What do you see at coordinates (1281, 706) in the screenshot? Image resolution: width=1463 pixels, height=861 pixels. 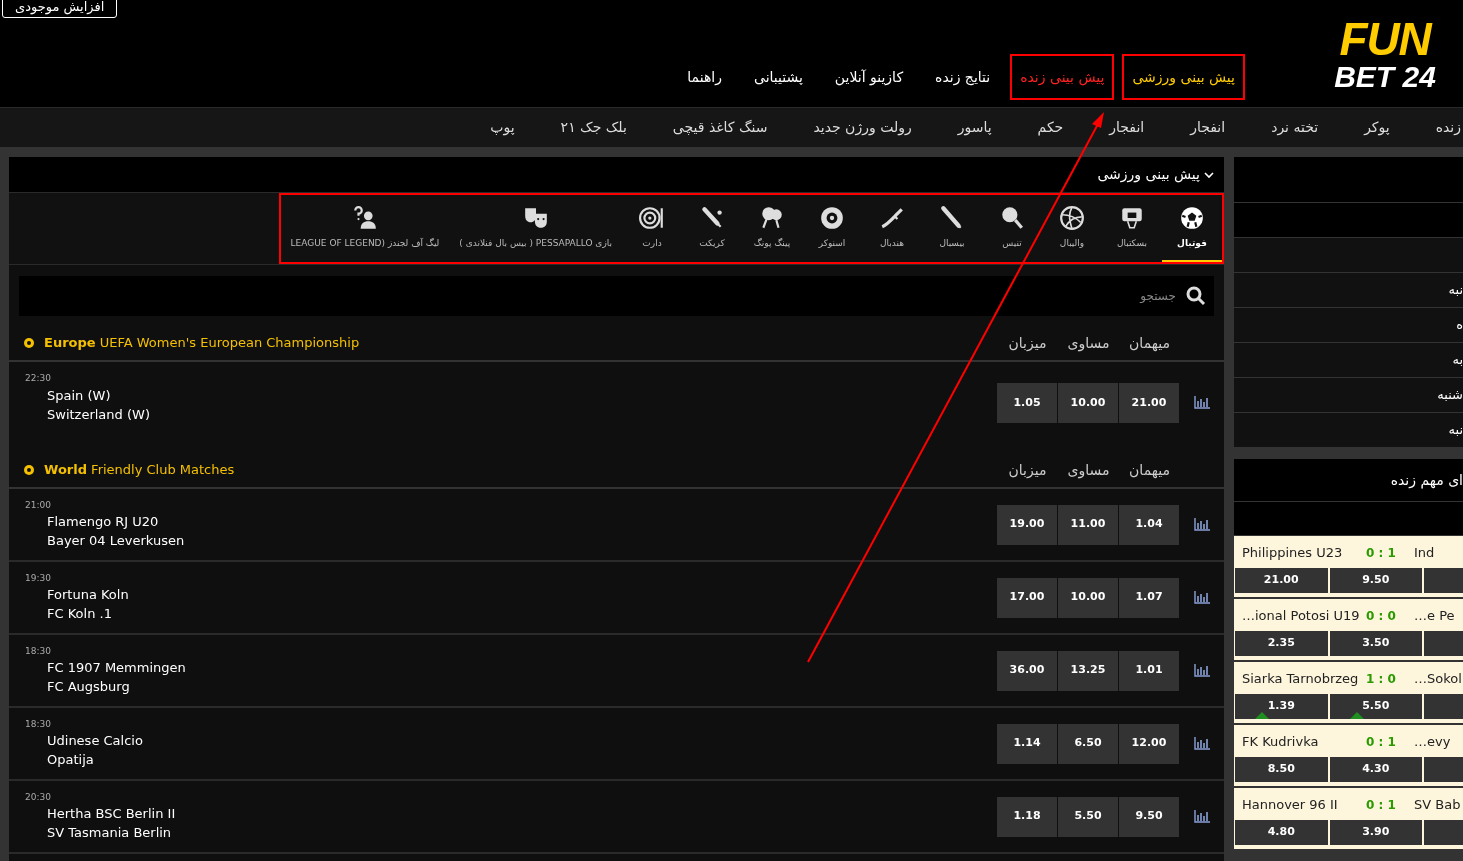 I see `odds-button: 1.39` at bounding box center [1281, 706].